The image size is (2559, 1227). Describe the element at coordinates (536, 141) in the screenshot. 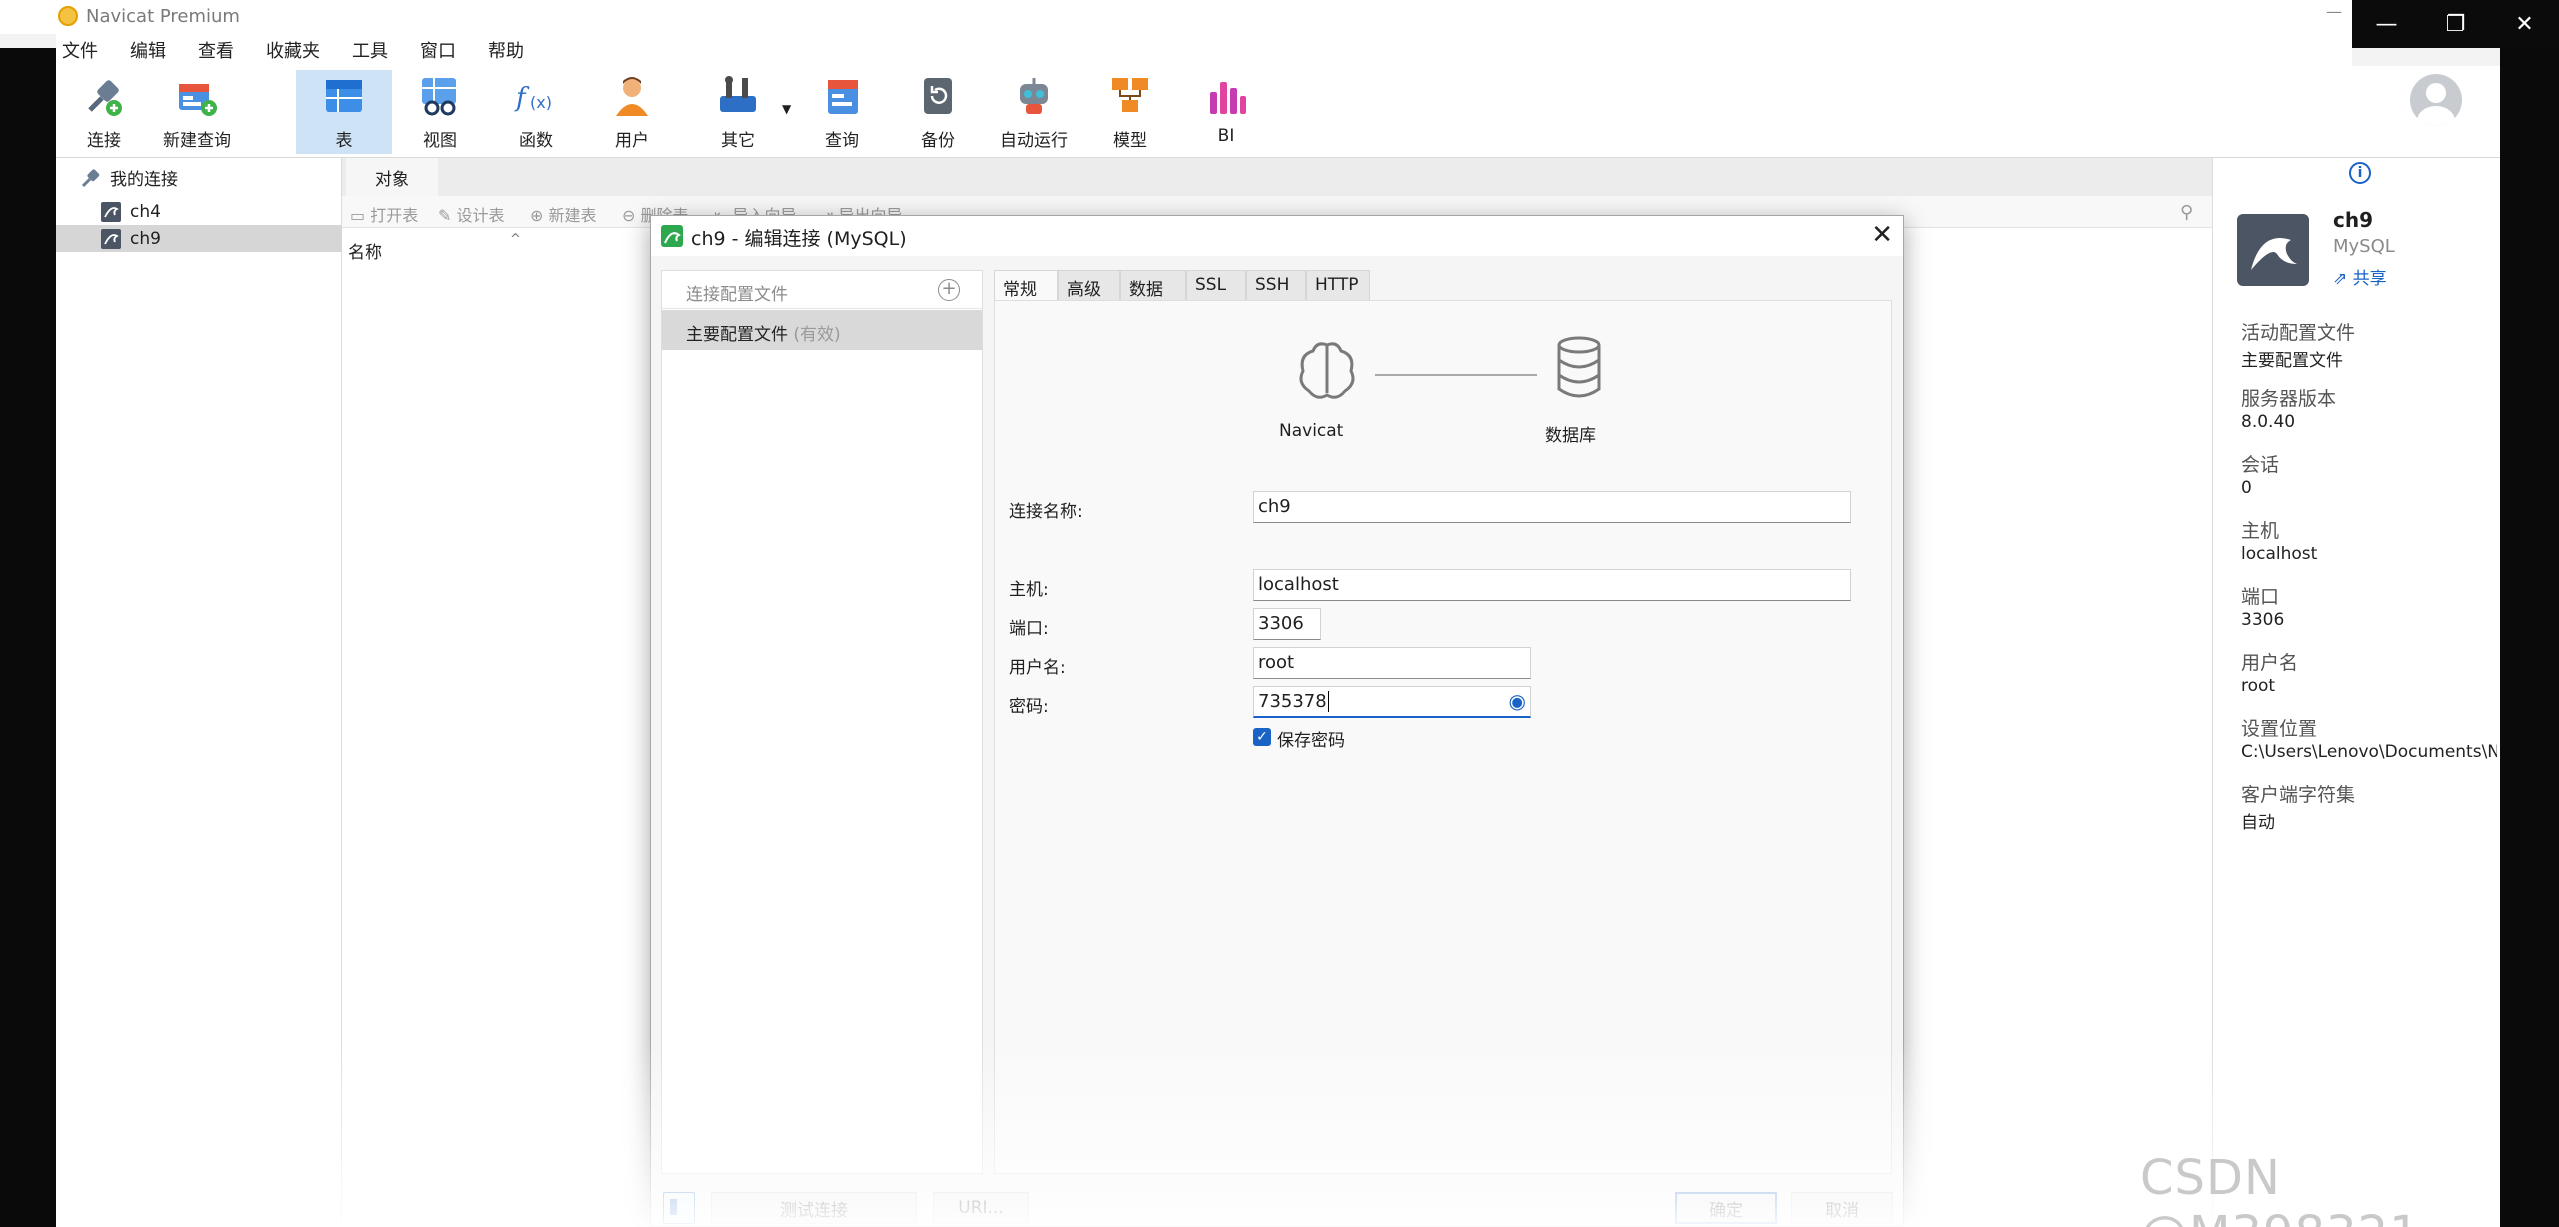

I see `toolbar-label: 函数` at that location.